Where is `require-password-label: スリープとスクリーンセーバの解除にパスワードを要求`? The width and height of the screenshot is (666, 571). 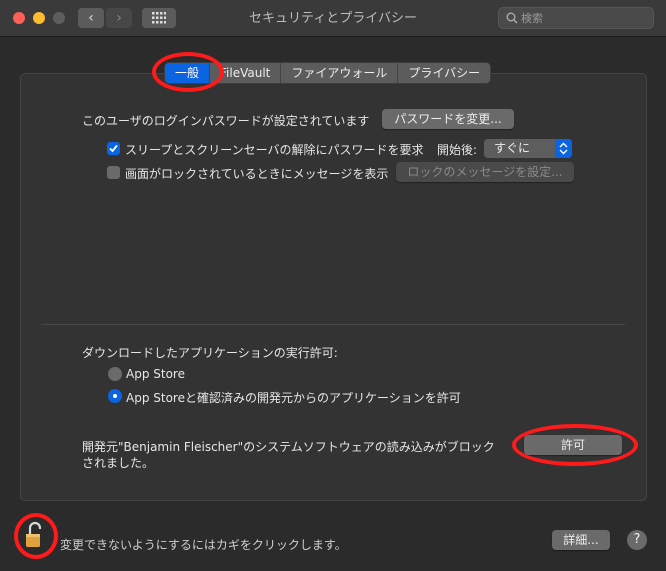
require-password-label: スリープとスクリーンセーバの解除にパスワードを要求 is located at coordinates (274, 150).